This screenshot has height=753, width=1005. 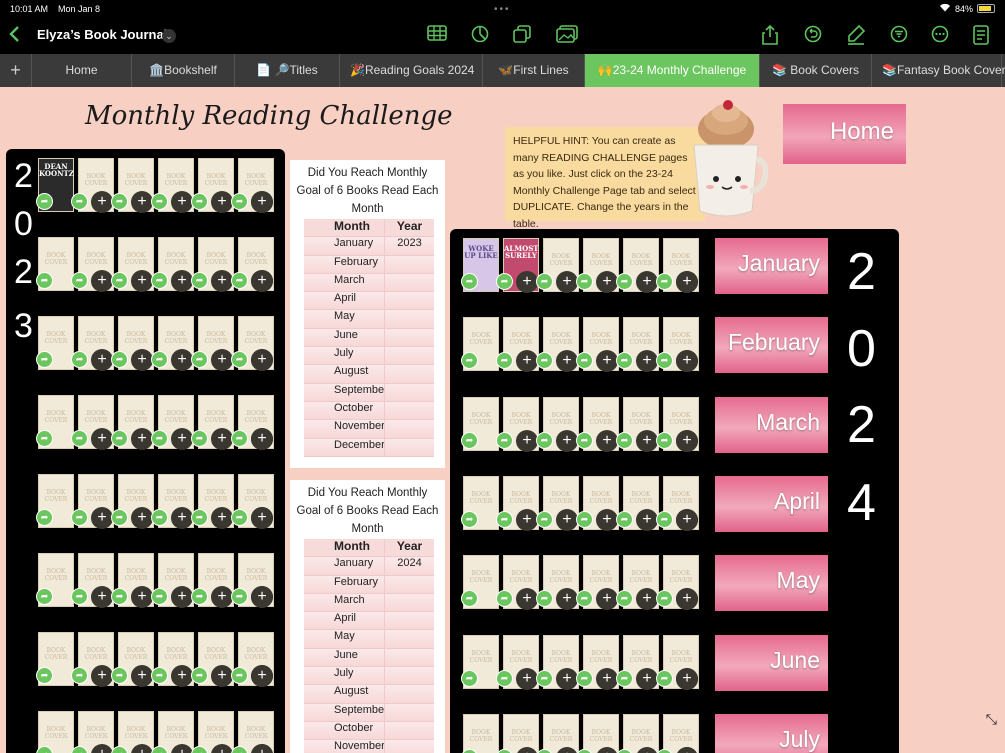 I want to click on home-button: Home, so click(x=844, y=134).